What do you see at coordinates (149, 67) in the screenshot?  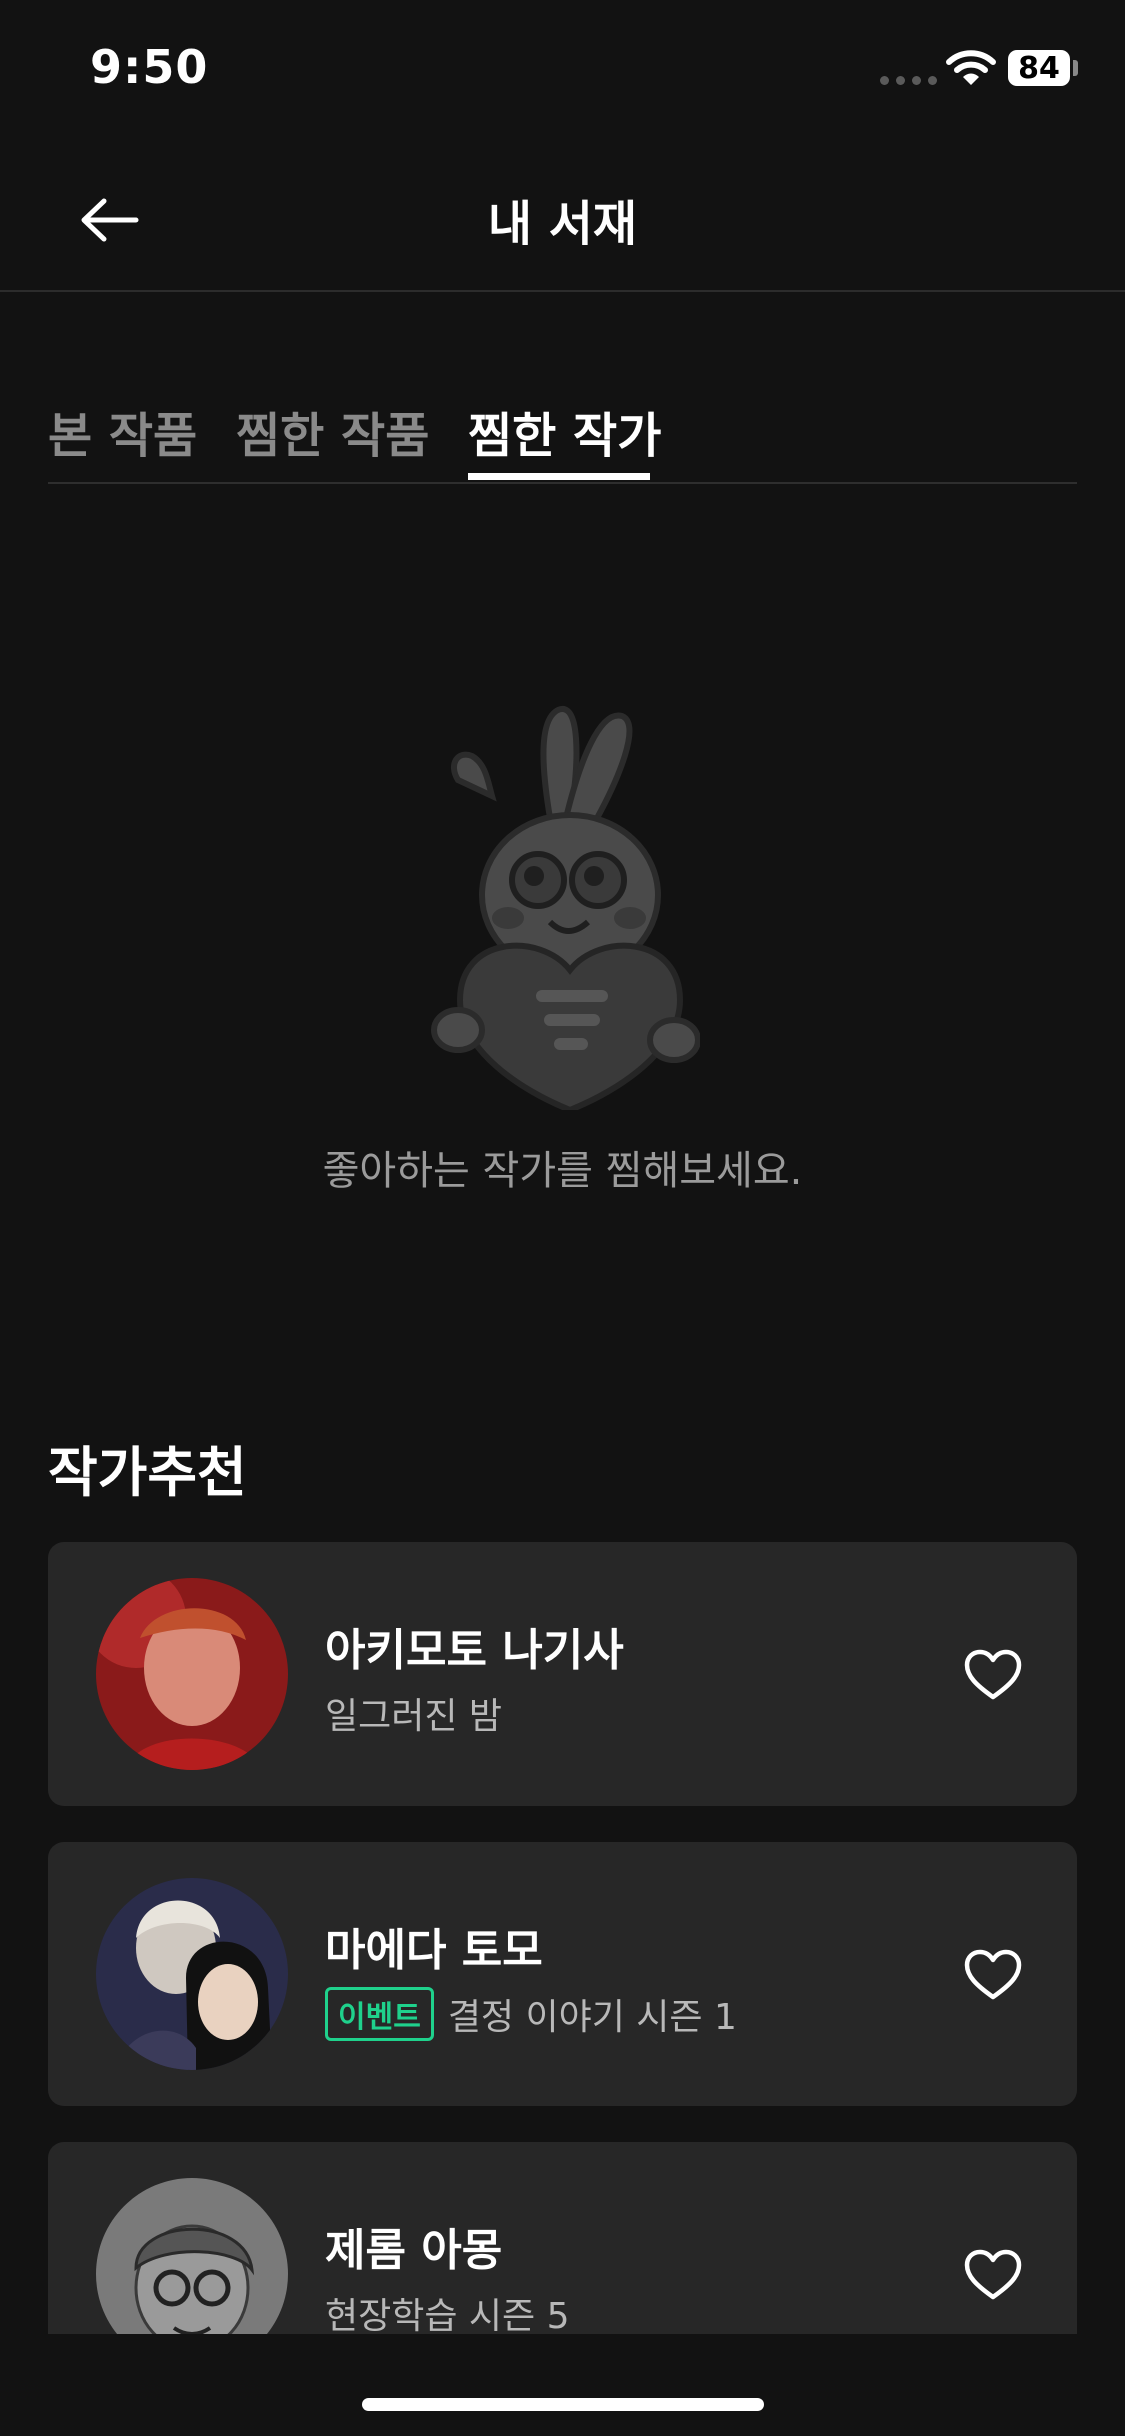 I see `status-time: 9:50` at bounding box center [149, 67].